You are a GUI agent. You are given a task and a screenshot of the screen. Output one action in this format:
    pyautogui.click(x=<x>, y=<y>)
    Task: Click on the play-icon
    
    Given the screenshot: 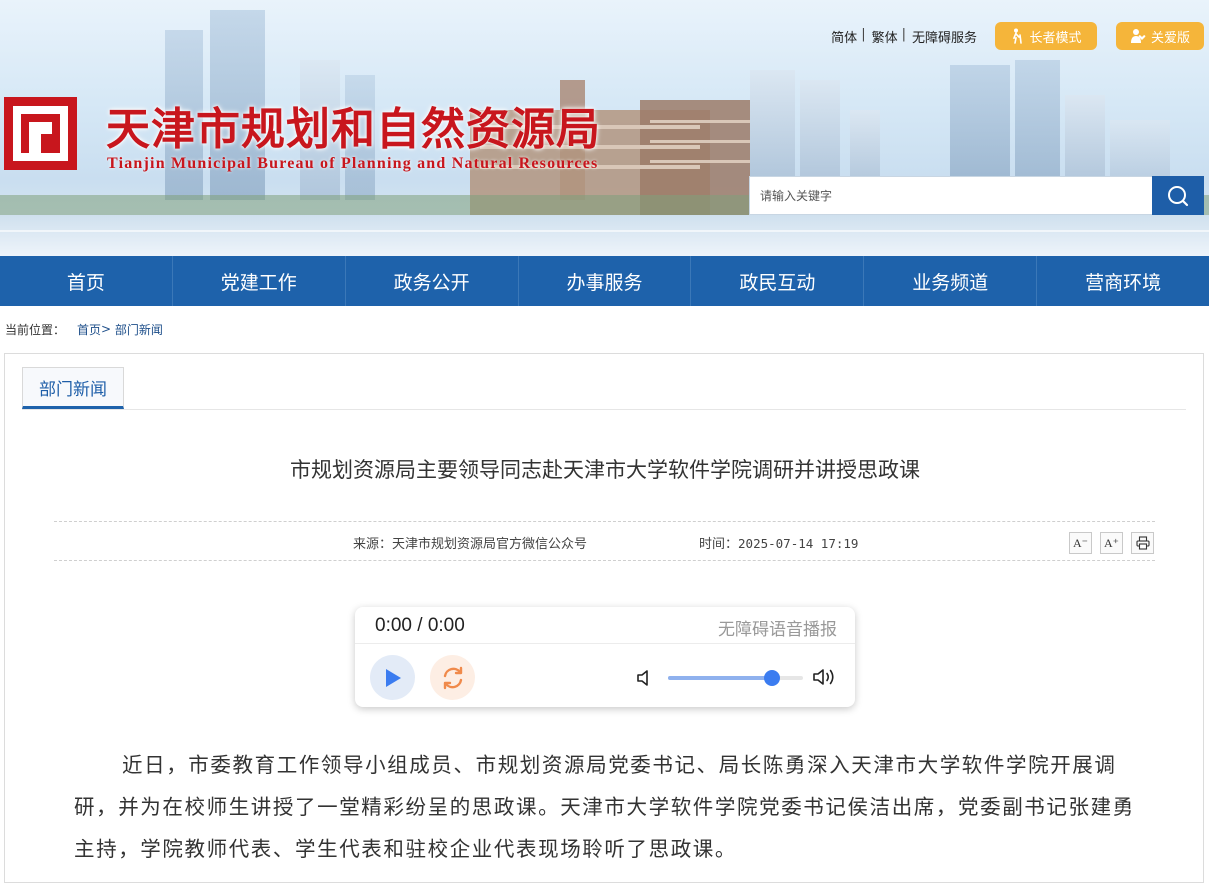 What is the action you would take?
    pyautogui.click(x=393, y=677)
    